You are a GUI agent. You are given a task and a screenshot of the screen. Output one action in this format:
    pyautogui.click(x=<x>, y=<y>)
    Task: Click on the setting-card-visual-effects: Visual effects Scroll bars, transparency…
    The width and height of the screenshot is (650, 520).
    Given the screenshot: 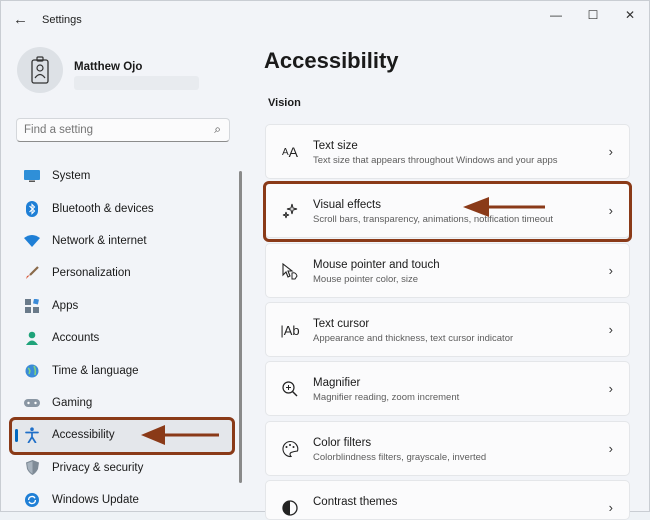 What is the action you would take?
    pyautogui.click(x=447, y=210)
    